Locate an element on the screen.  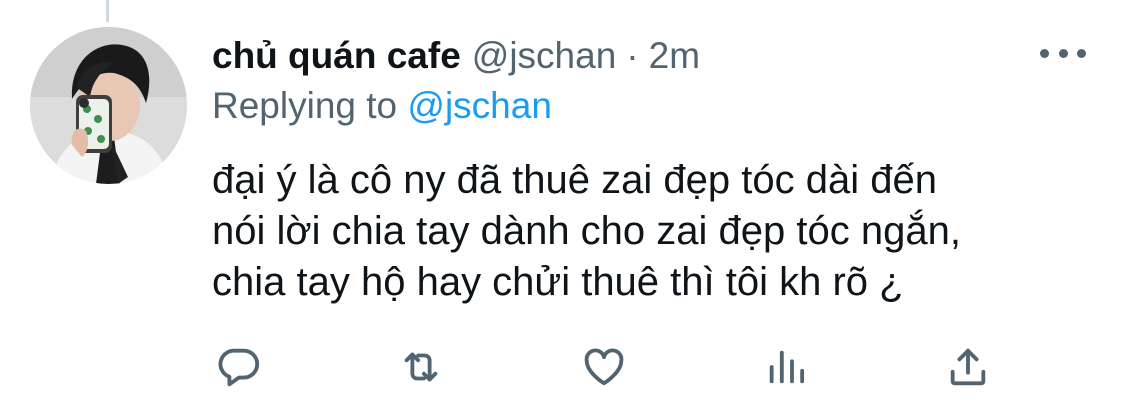
replying-to-handle-link: @jschan is located at coordinates (479, 105).